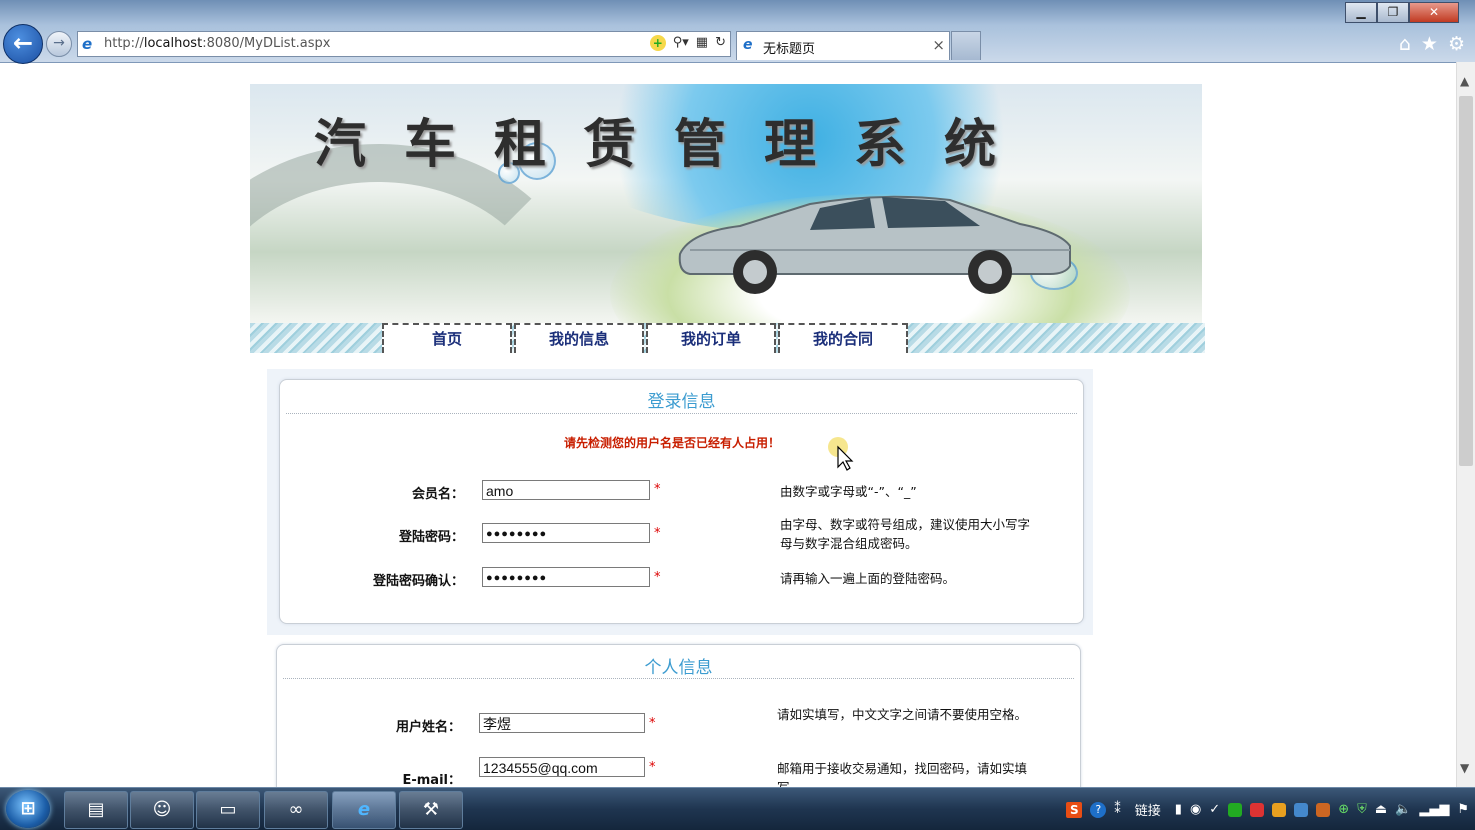 This screenshot has width=1475, height=830. I want to click on taskbar-app-visual-studio: ∞, so click(296, 810).